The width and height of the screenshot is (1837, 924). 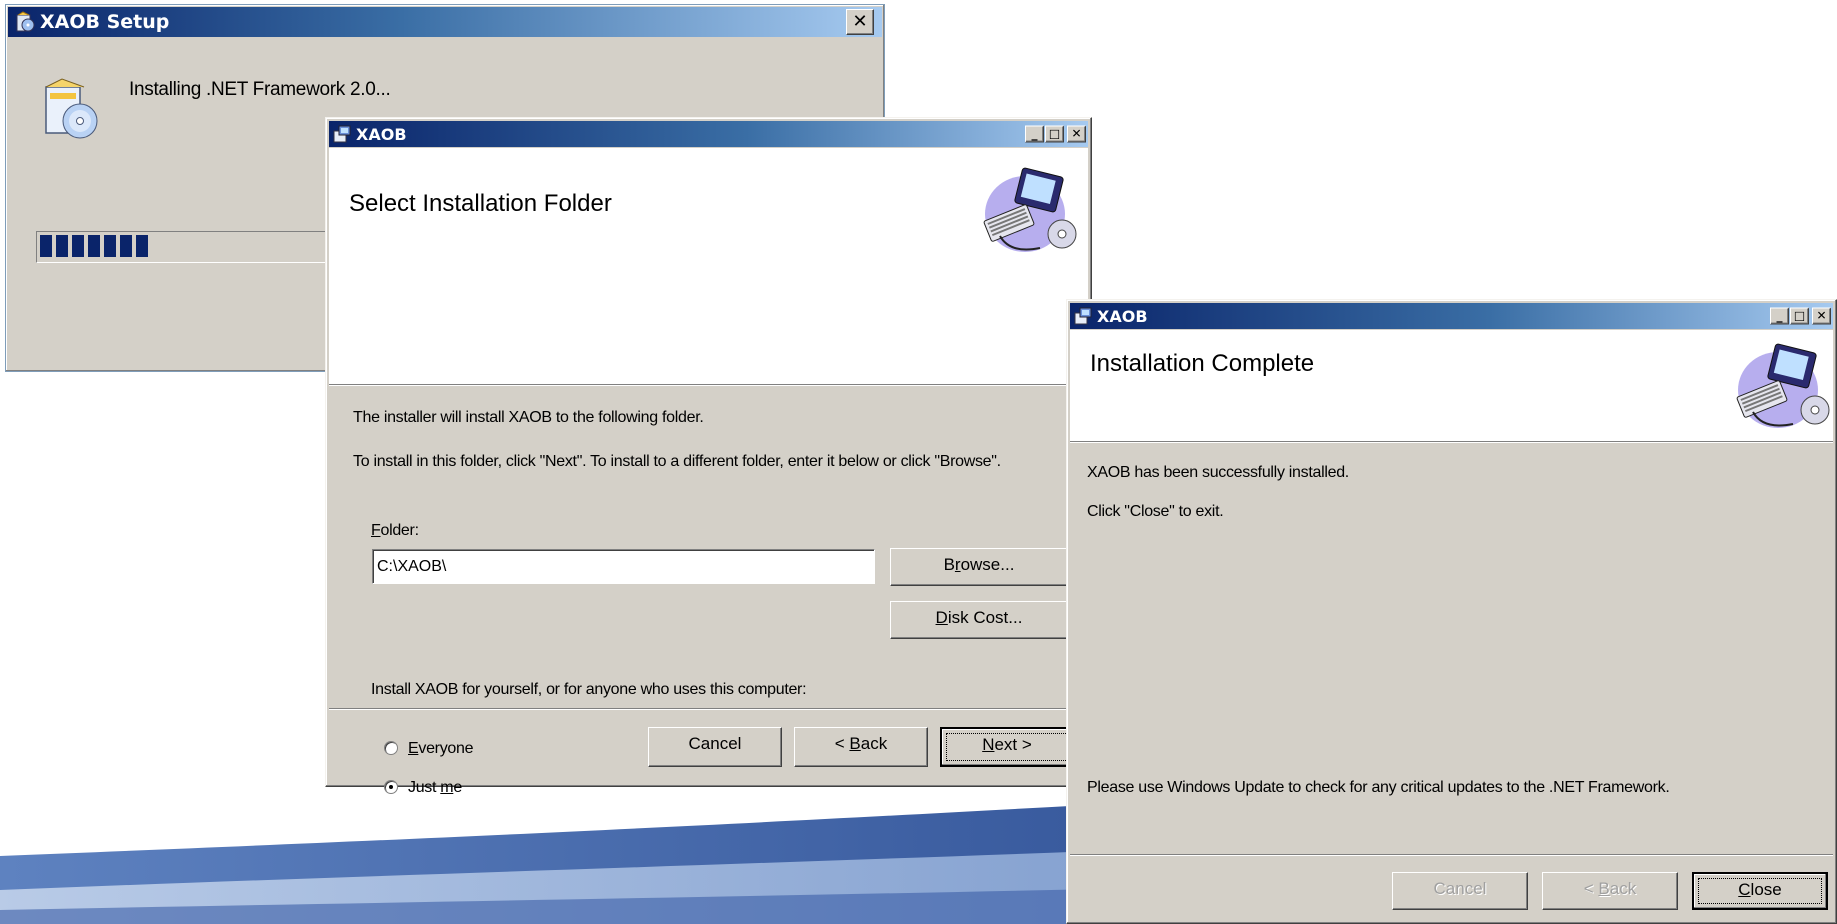 What do you see at coordinates (1202, 363) in the screenshot?
I see `complete-heading: Installation Complete` at bounding box center [1202, 363].